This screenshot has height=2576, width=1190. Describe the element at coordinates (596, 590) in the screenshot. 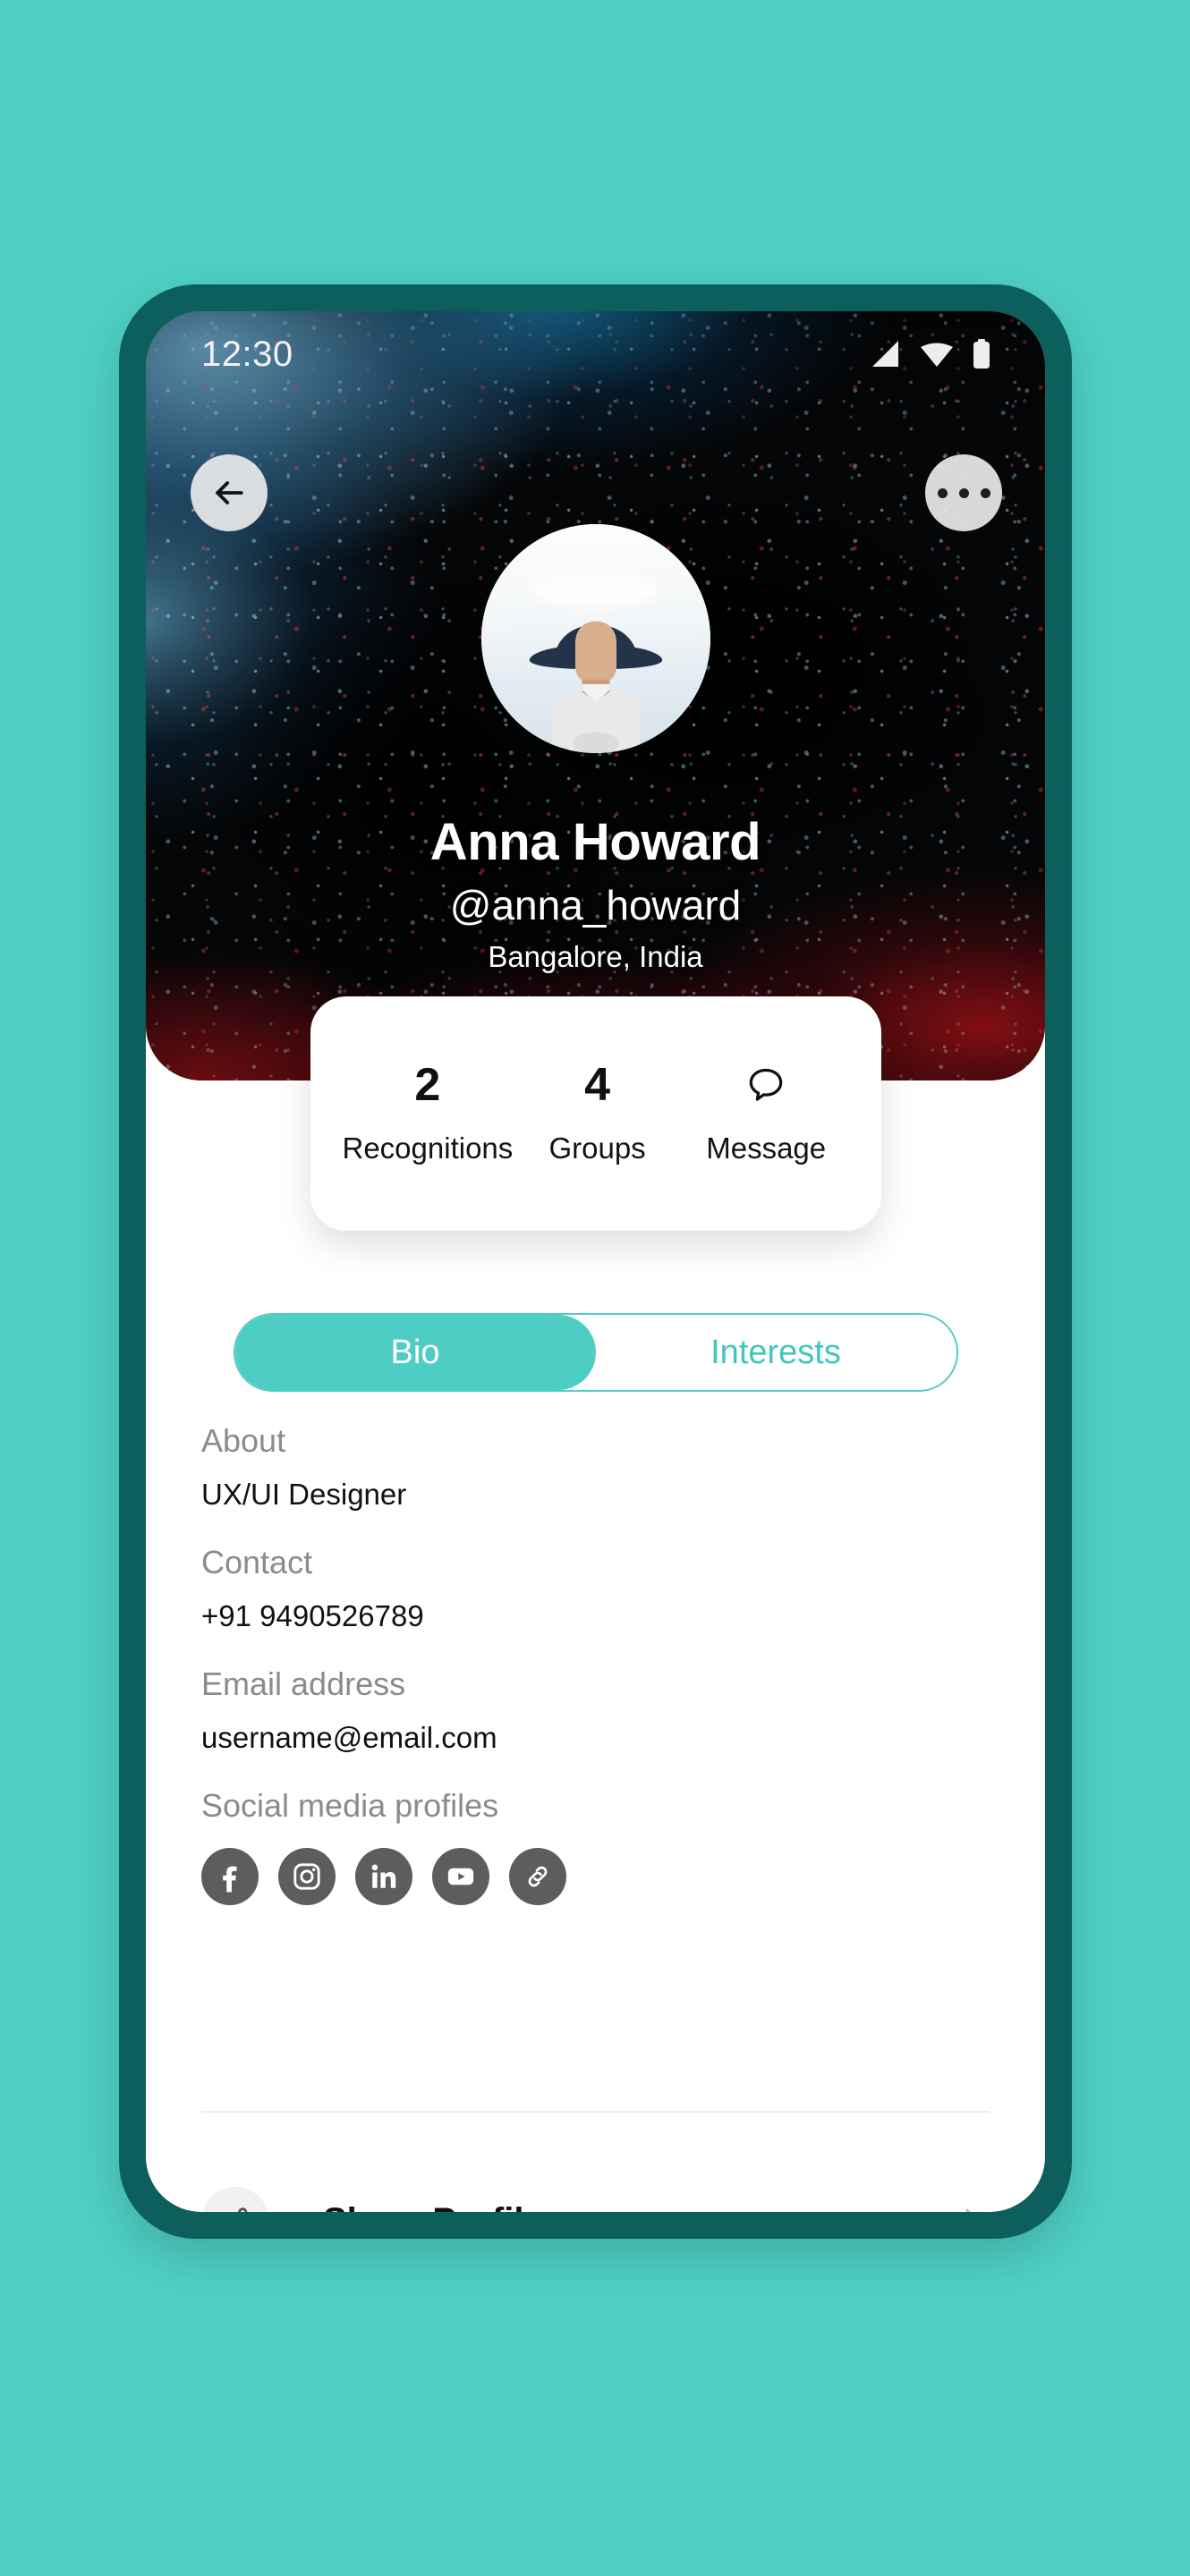

I see `avatar-cloud` at that location.